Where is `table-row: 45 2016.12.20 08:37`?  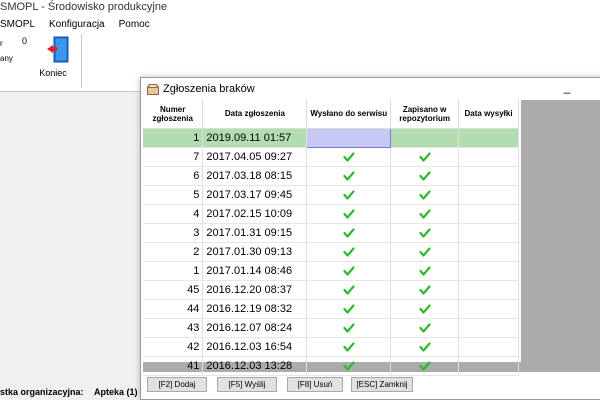 table-row: 45 2016.12.20 08:37 is located at coordinates (331, 290).